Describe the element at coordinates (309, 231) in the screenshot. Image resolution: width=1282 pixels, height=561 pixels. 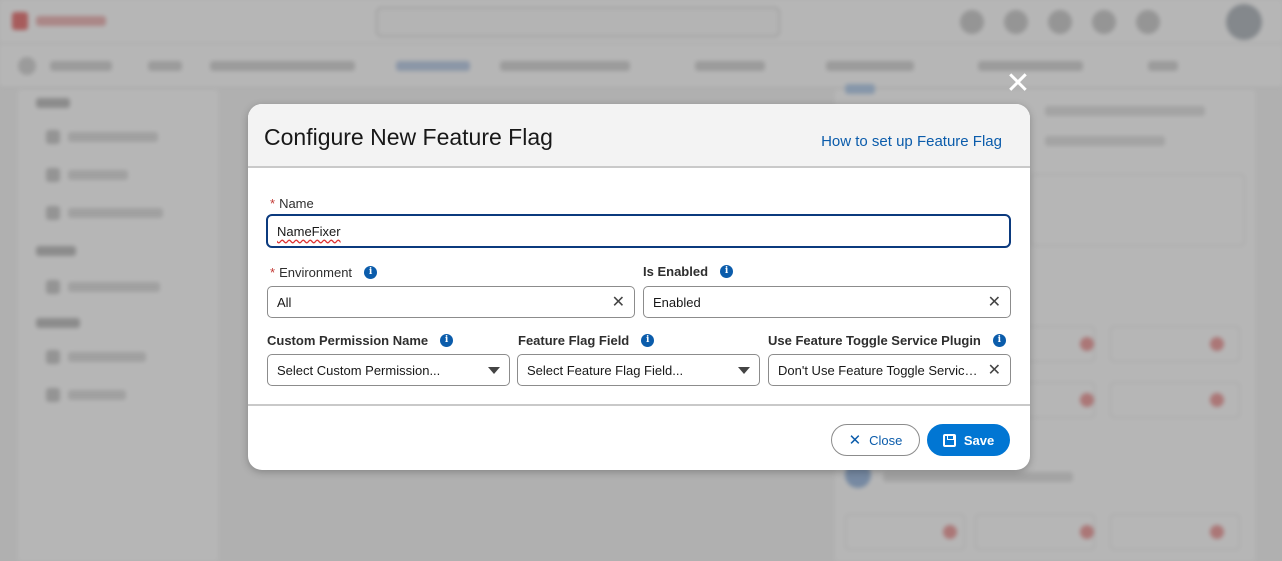
I see `name-input-value: NameFixer` at that location.